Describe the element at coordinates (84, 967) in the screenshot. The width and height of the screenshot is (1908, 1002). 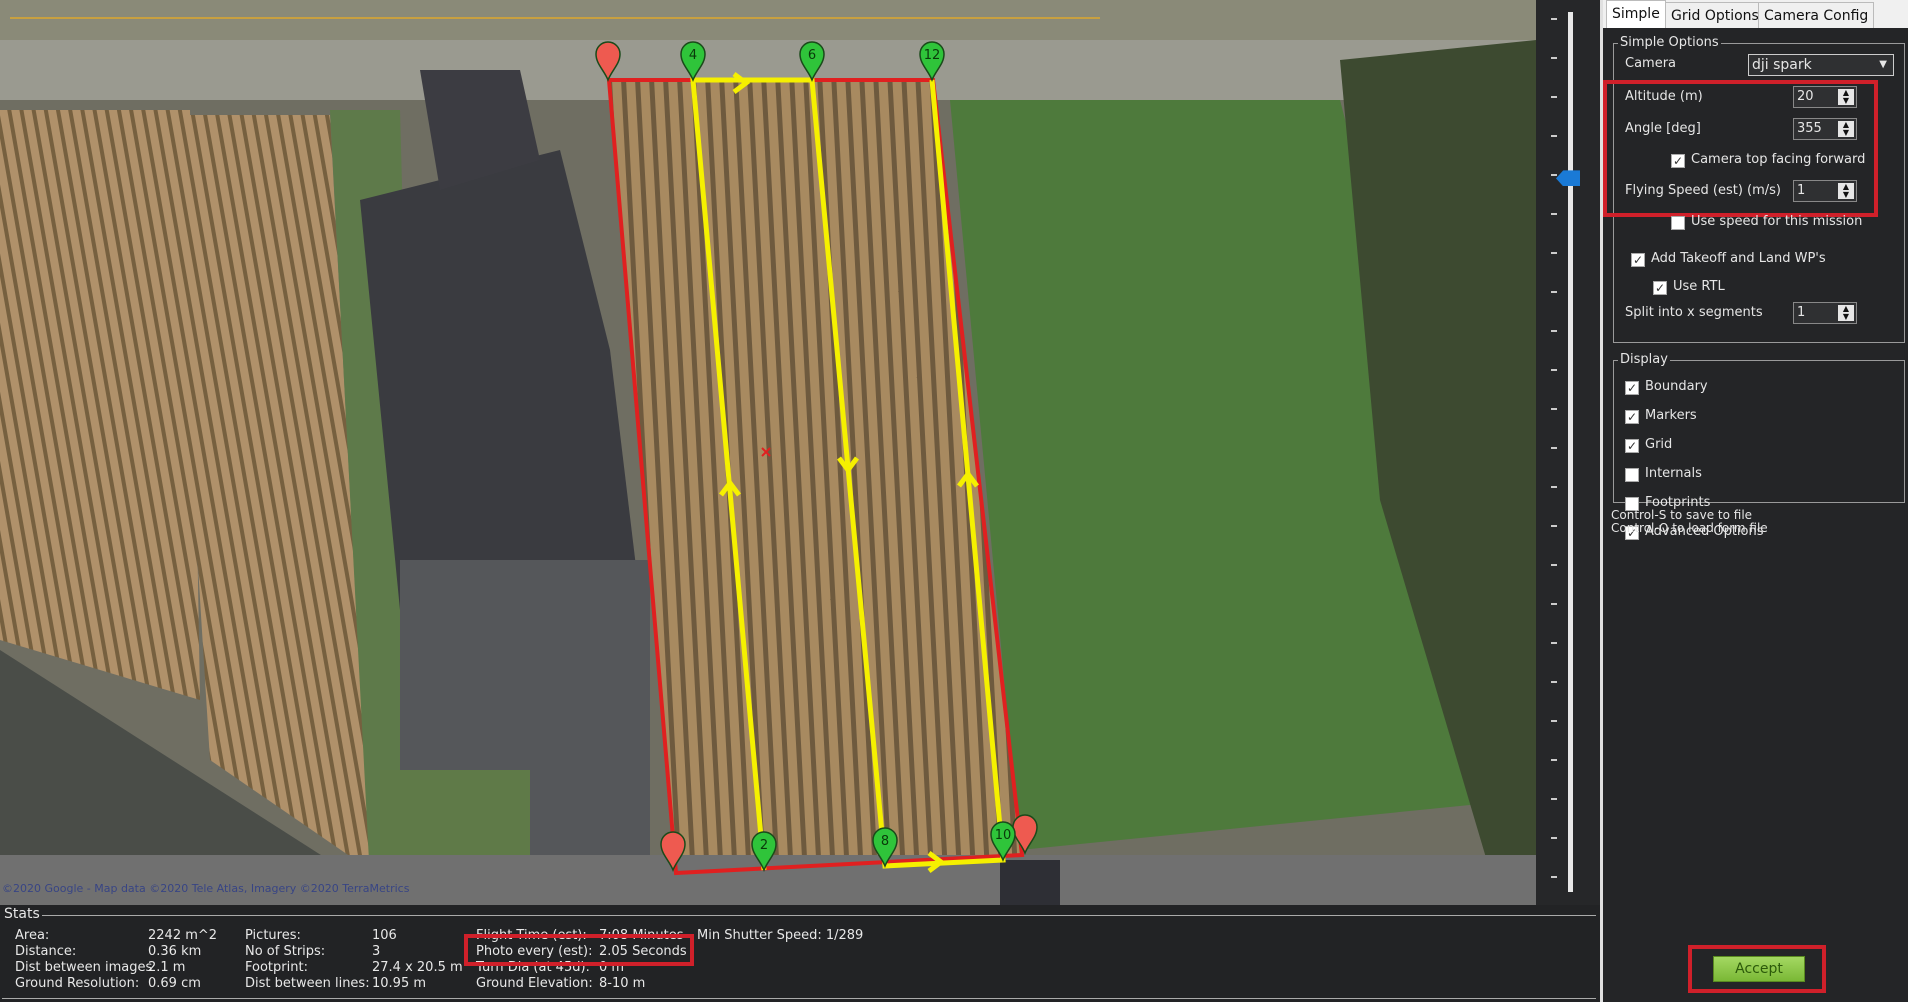
I see `stat-label: Dist between images` at that location.